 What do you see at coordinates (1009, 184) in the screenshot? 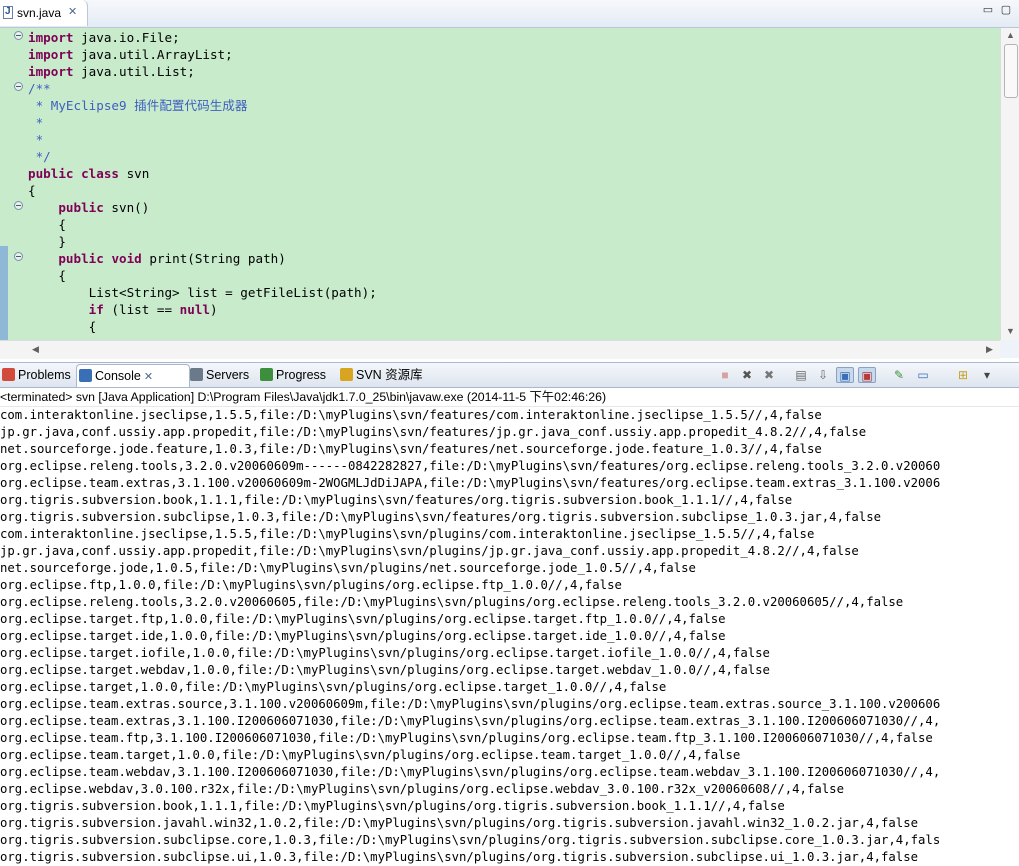
I see `editor-vertical-scrollbar: ▲ ▼` at bounding box center [1009, 184].